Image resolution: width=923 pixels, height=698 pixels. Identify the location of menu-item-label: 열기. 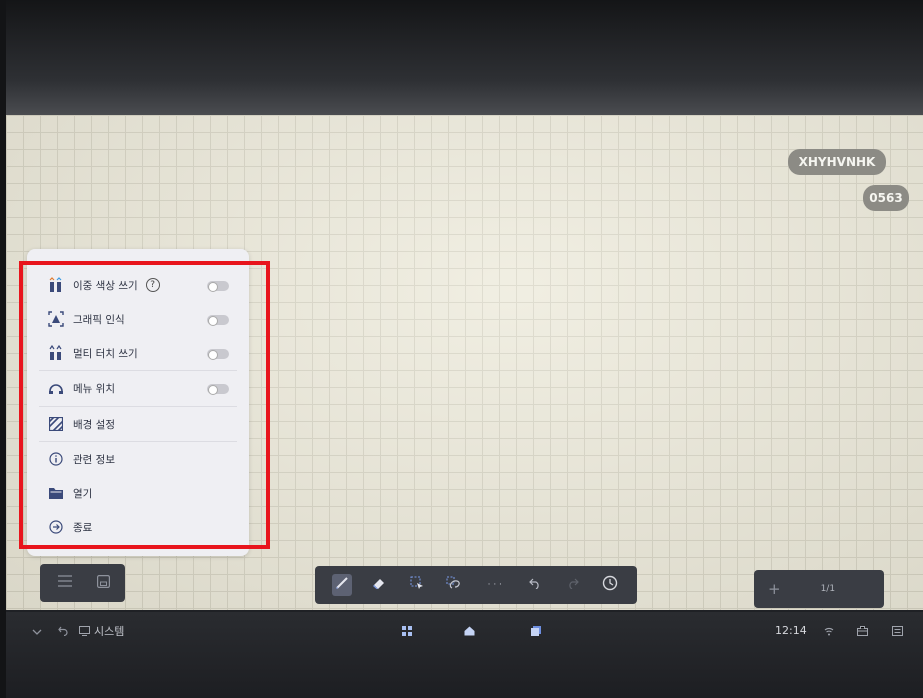
(83, 493).